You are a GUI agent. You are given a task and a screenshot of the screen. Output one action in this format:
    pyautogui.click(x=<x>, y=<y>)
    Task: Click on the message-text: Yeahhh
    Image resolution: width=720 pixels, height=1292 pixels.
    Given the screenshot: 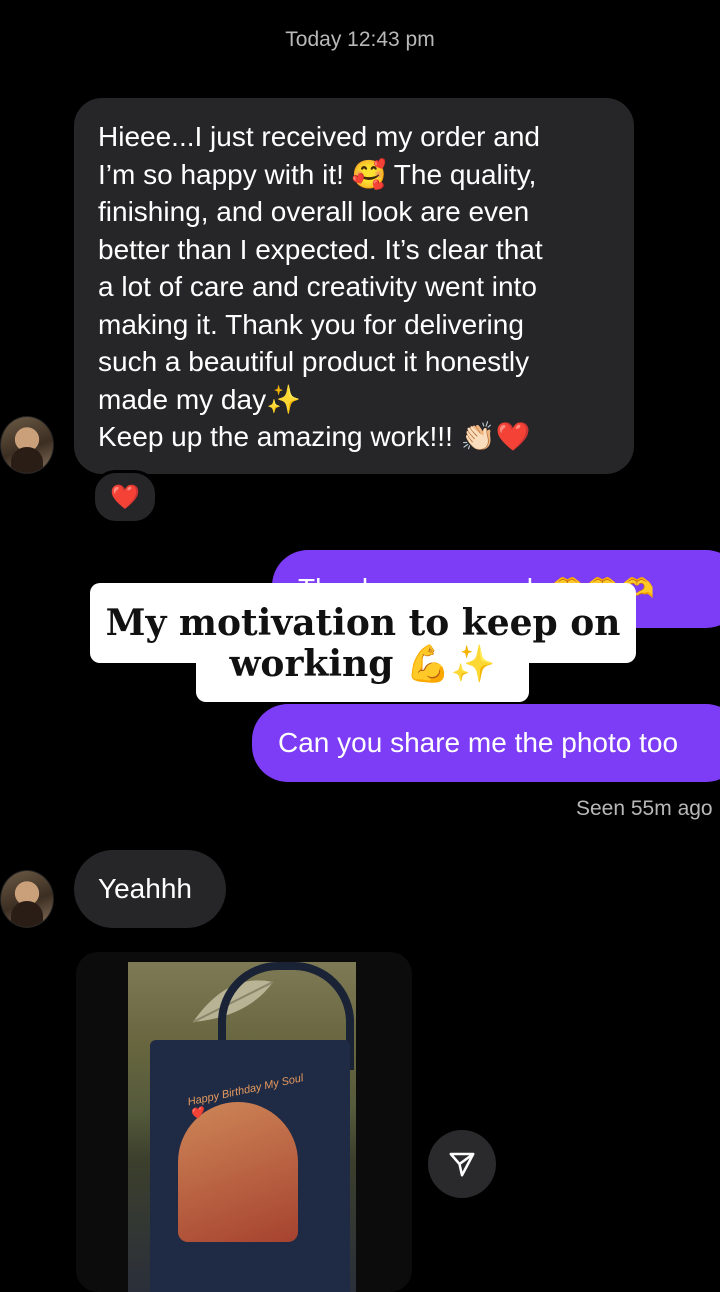 What is the action you would take?
    pyautogui.click(x=145, y=888)
    